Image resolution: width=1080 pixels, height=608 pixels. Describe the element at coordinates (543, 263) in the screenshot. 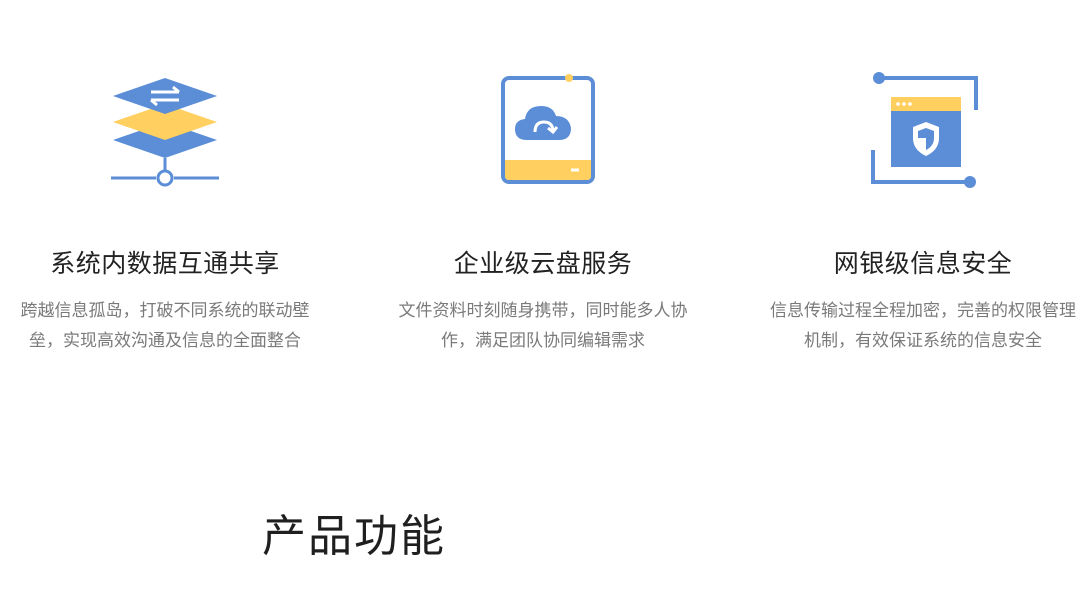

I see `feature-title: 企业级云盘服务` at that location.